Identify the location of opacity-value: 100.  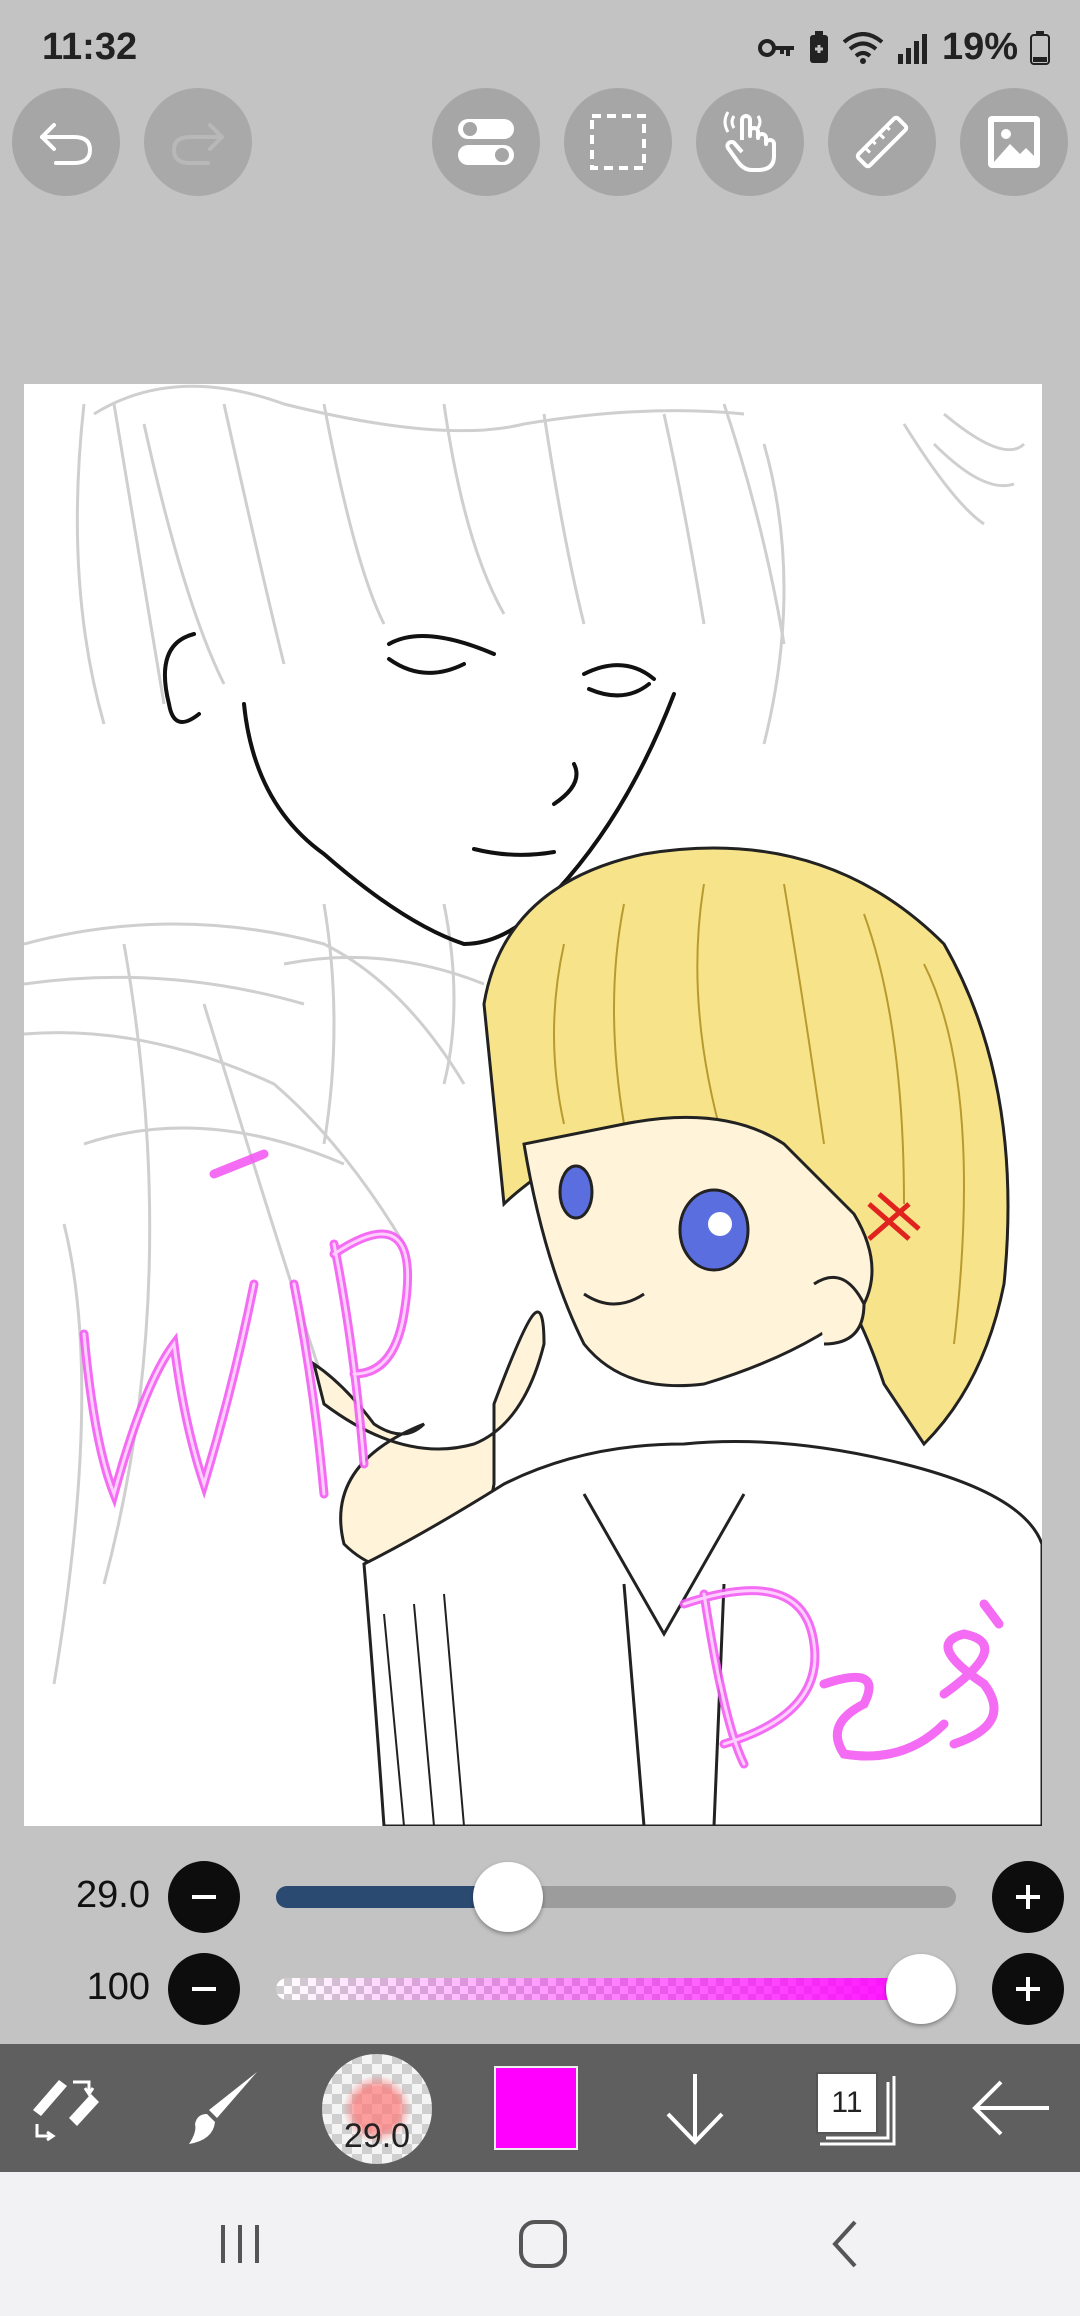
(118, 1987).